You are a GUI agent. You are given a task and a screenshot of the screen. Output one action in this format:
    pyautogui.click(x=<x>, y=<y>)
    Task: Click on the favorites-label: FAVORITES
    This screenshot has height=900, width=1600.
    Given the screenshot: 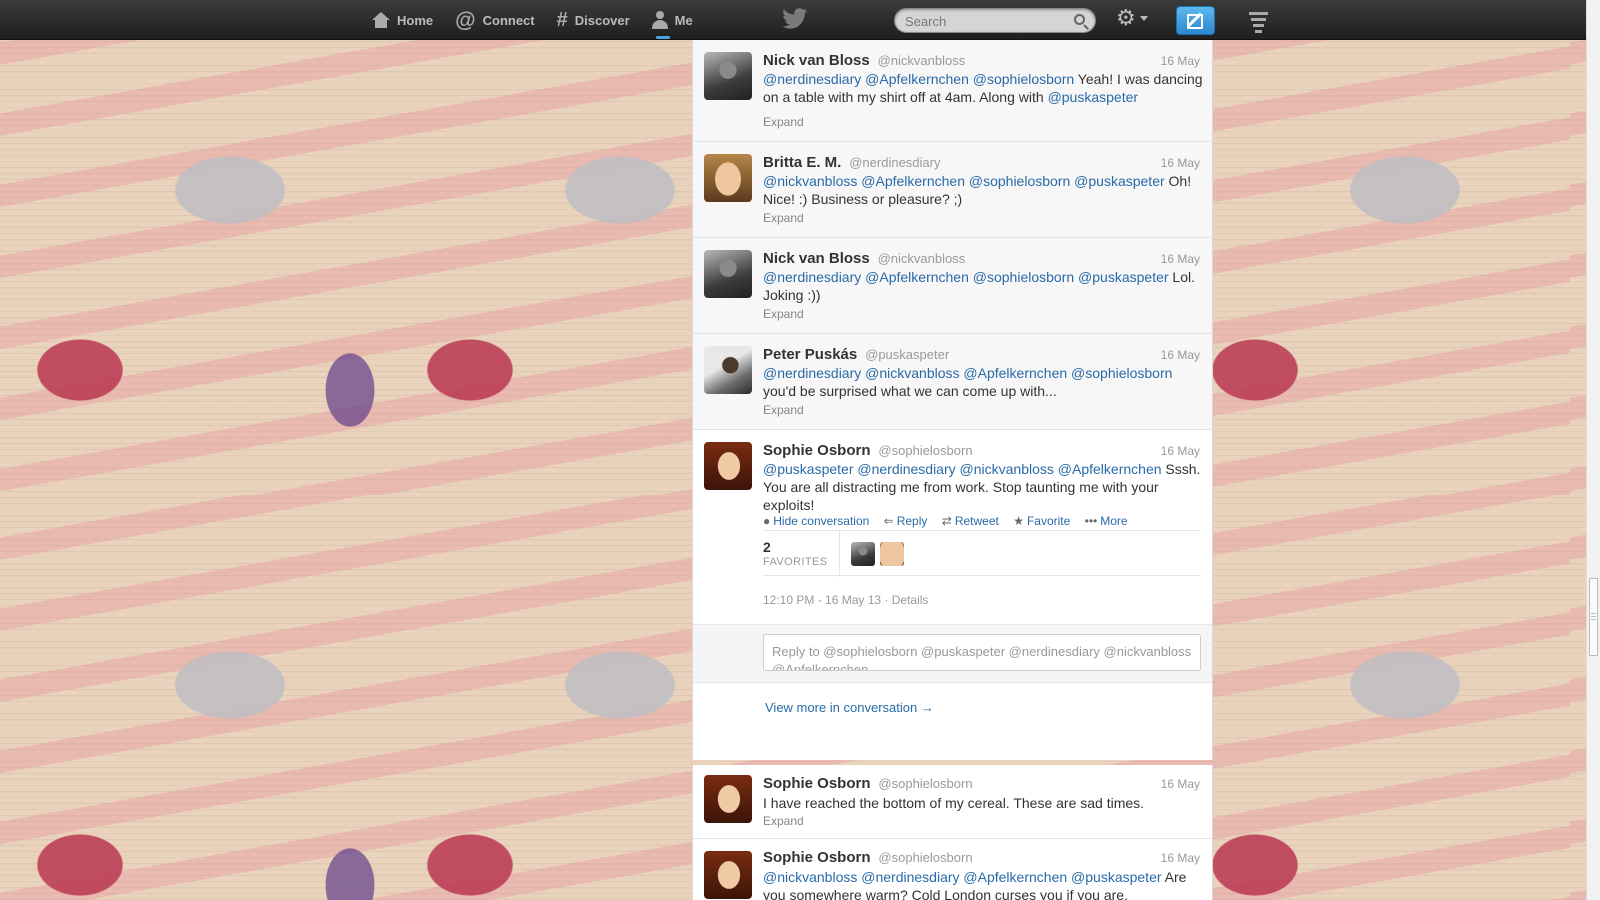 What is the action you would take?
    pyautogui.click(x=795, y=562)
    